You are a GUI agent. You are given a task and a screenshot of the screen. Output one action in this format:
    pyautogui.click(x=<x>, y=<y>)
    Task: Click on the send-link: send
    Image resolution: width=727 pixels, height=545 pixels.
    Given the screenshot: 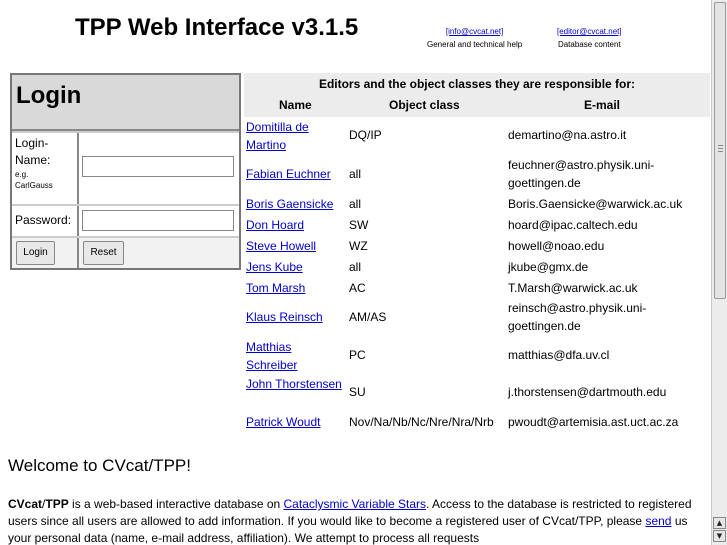 What is the action you would take?
    pyautogui.click(x=658, y=521)
    